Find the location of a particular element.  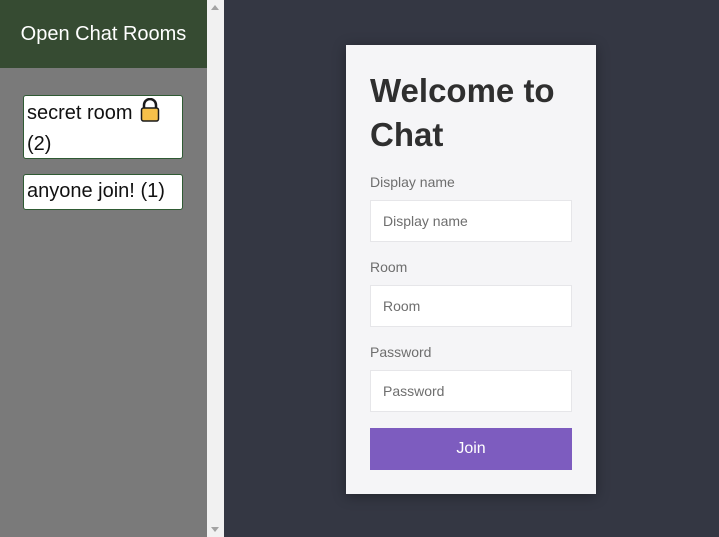

sidebar-title: Open Chat Rooms is located at coordinates (103, 33).